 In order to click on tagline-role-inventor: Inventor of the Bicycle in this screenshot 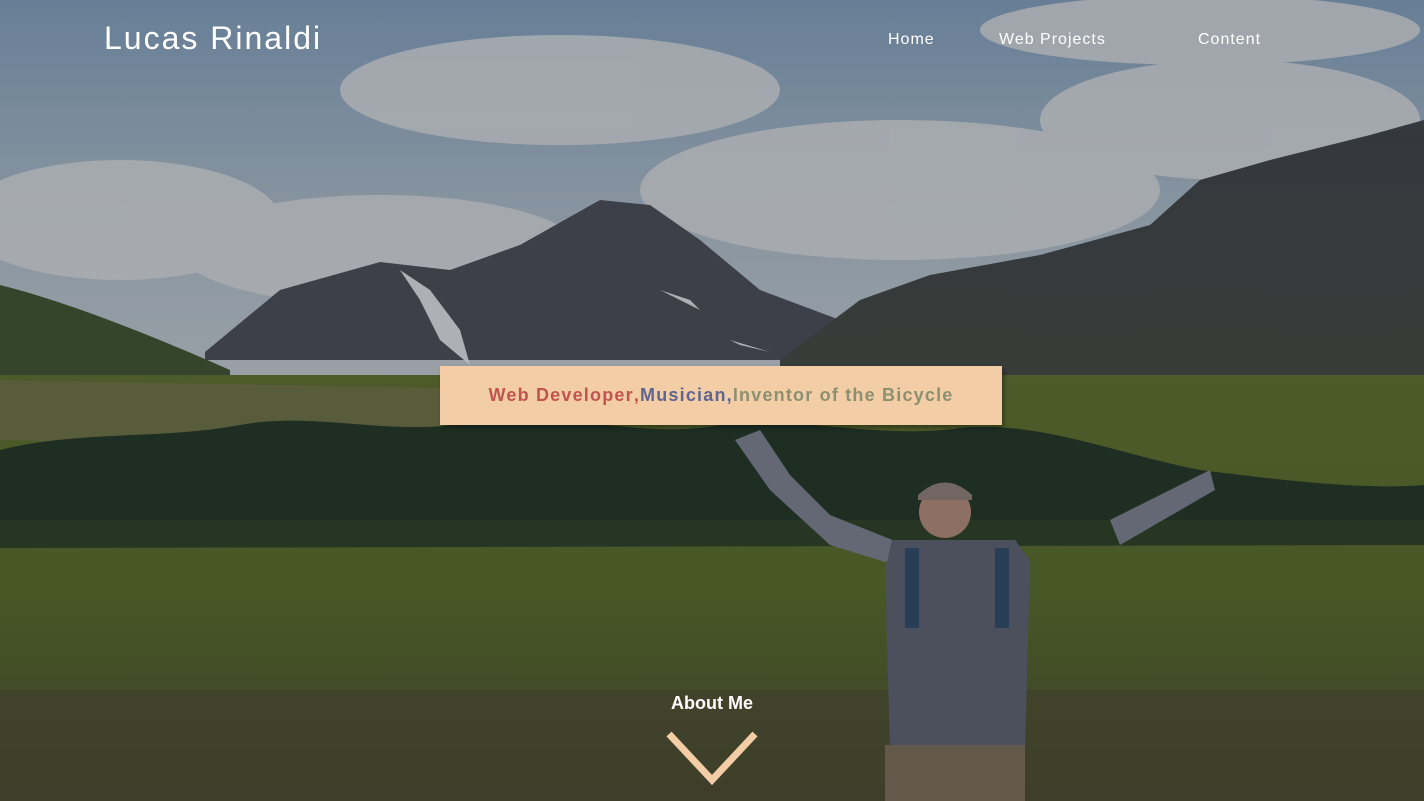, I will do `click(843, 395)`.